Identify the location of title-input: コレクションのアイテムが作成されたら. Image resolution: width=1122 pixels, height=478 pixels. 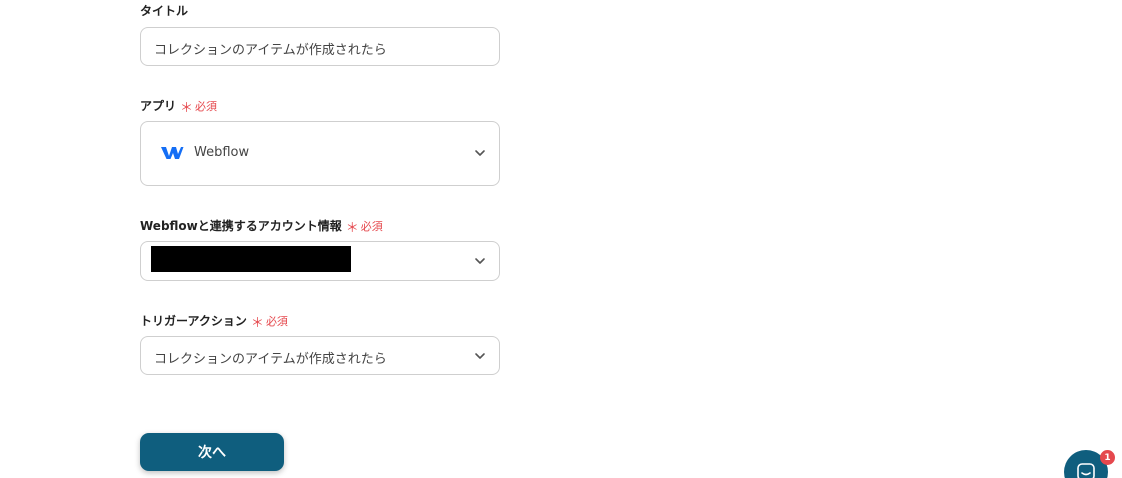
(320, 46).